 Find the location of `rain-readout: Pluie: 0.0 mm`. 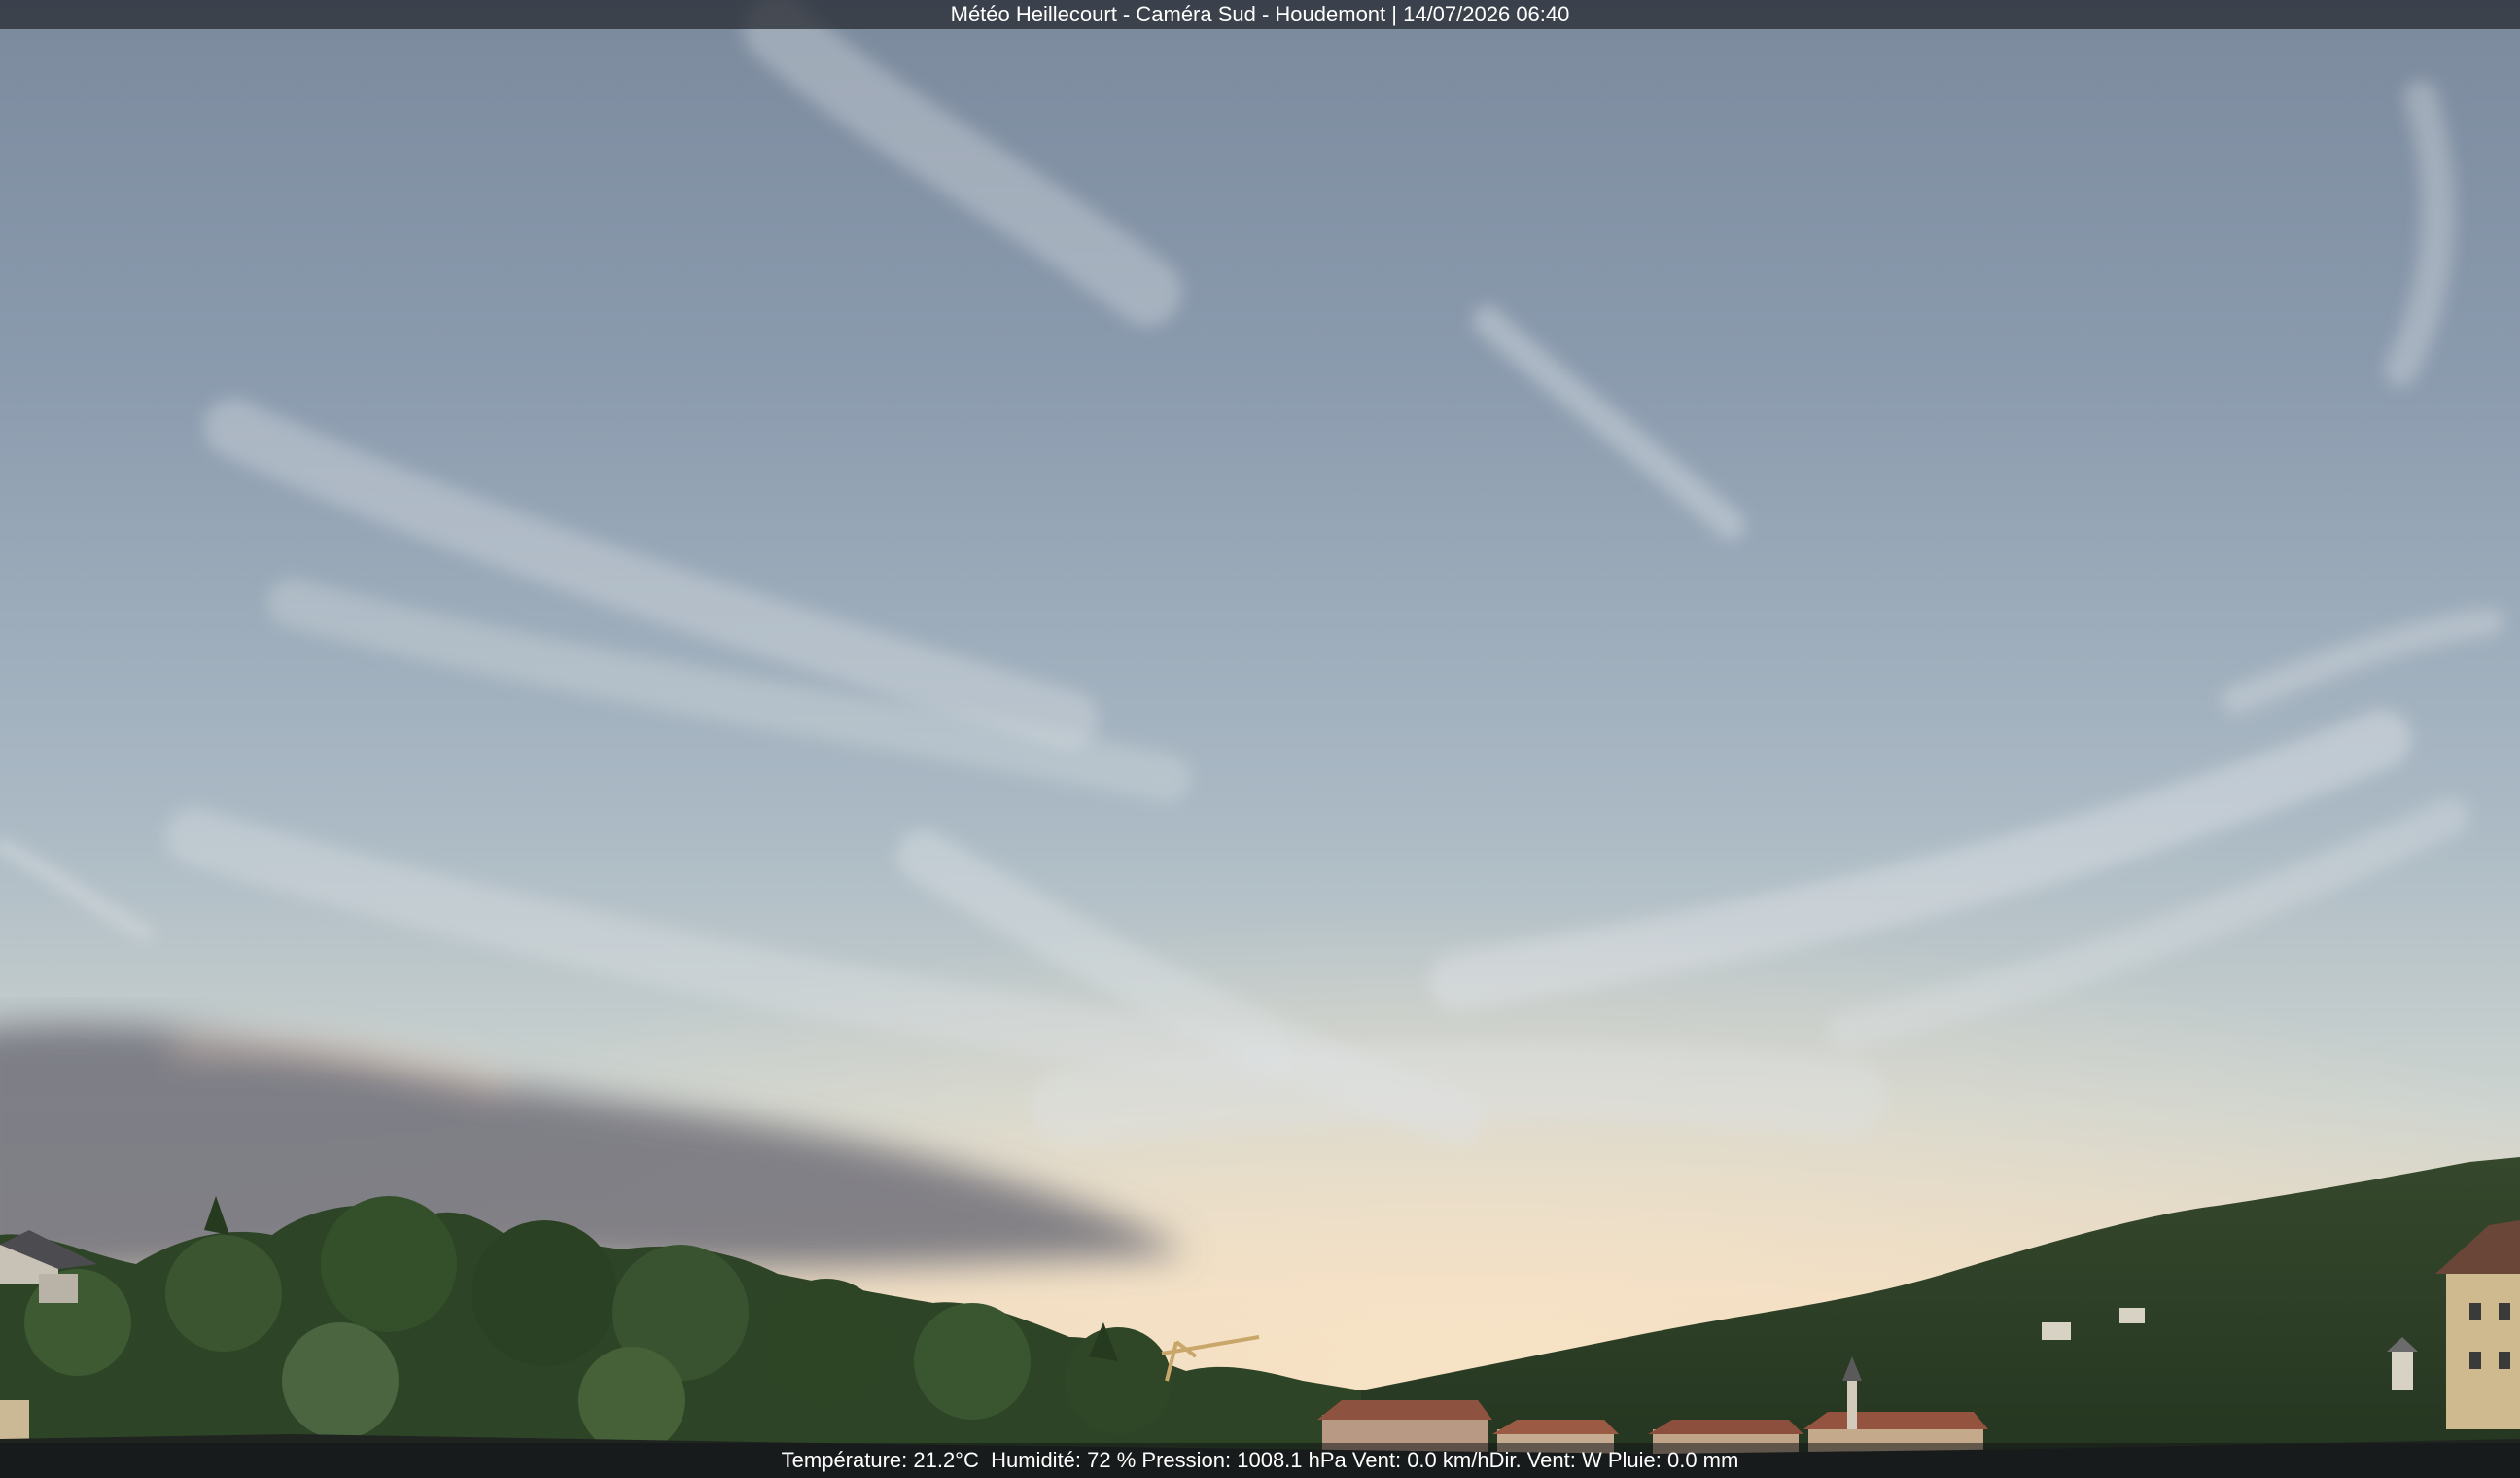

rain-readout: Pluie: 0.0 mm is located at coordinates (1673, 1460).